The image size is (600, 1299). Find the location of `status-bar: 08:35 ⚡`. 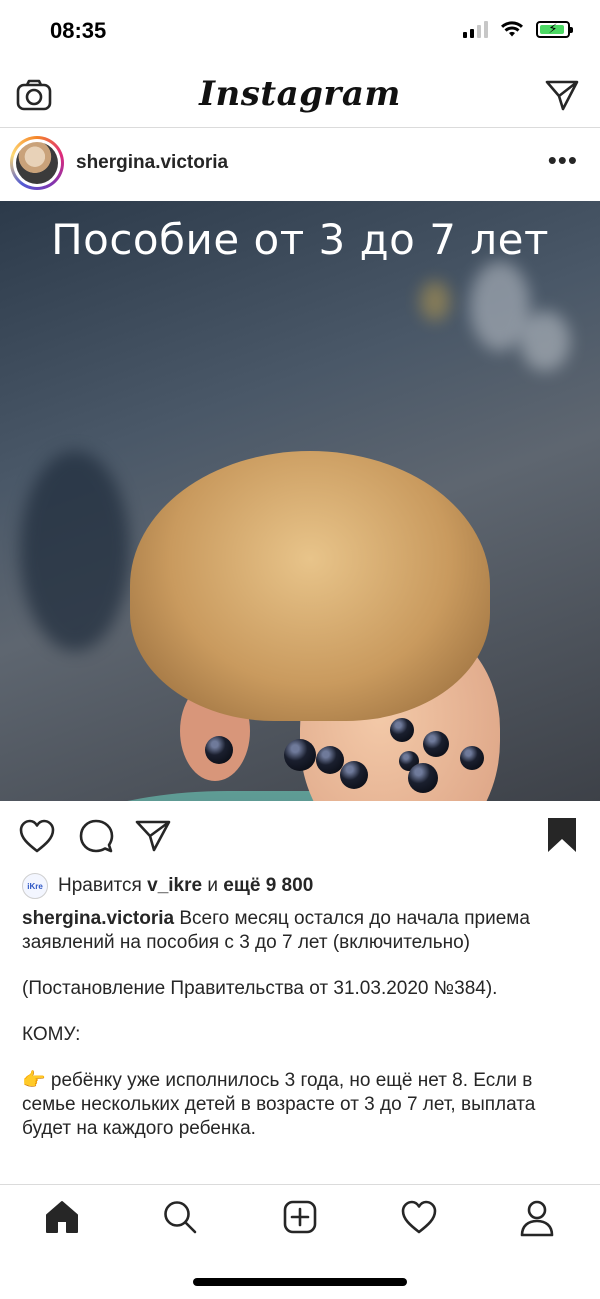

status-bar: 08:35 ⚡ is located at coordinates (300, 32).